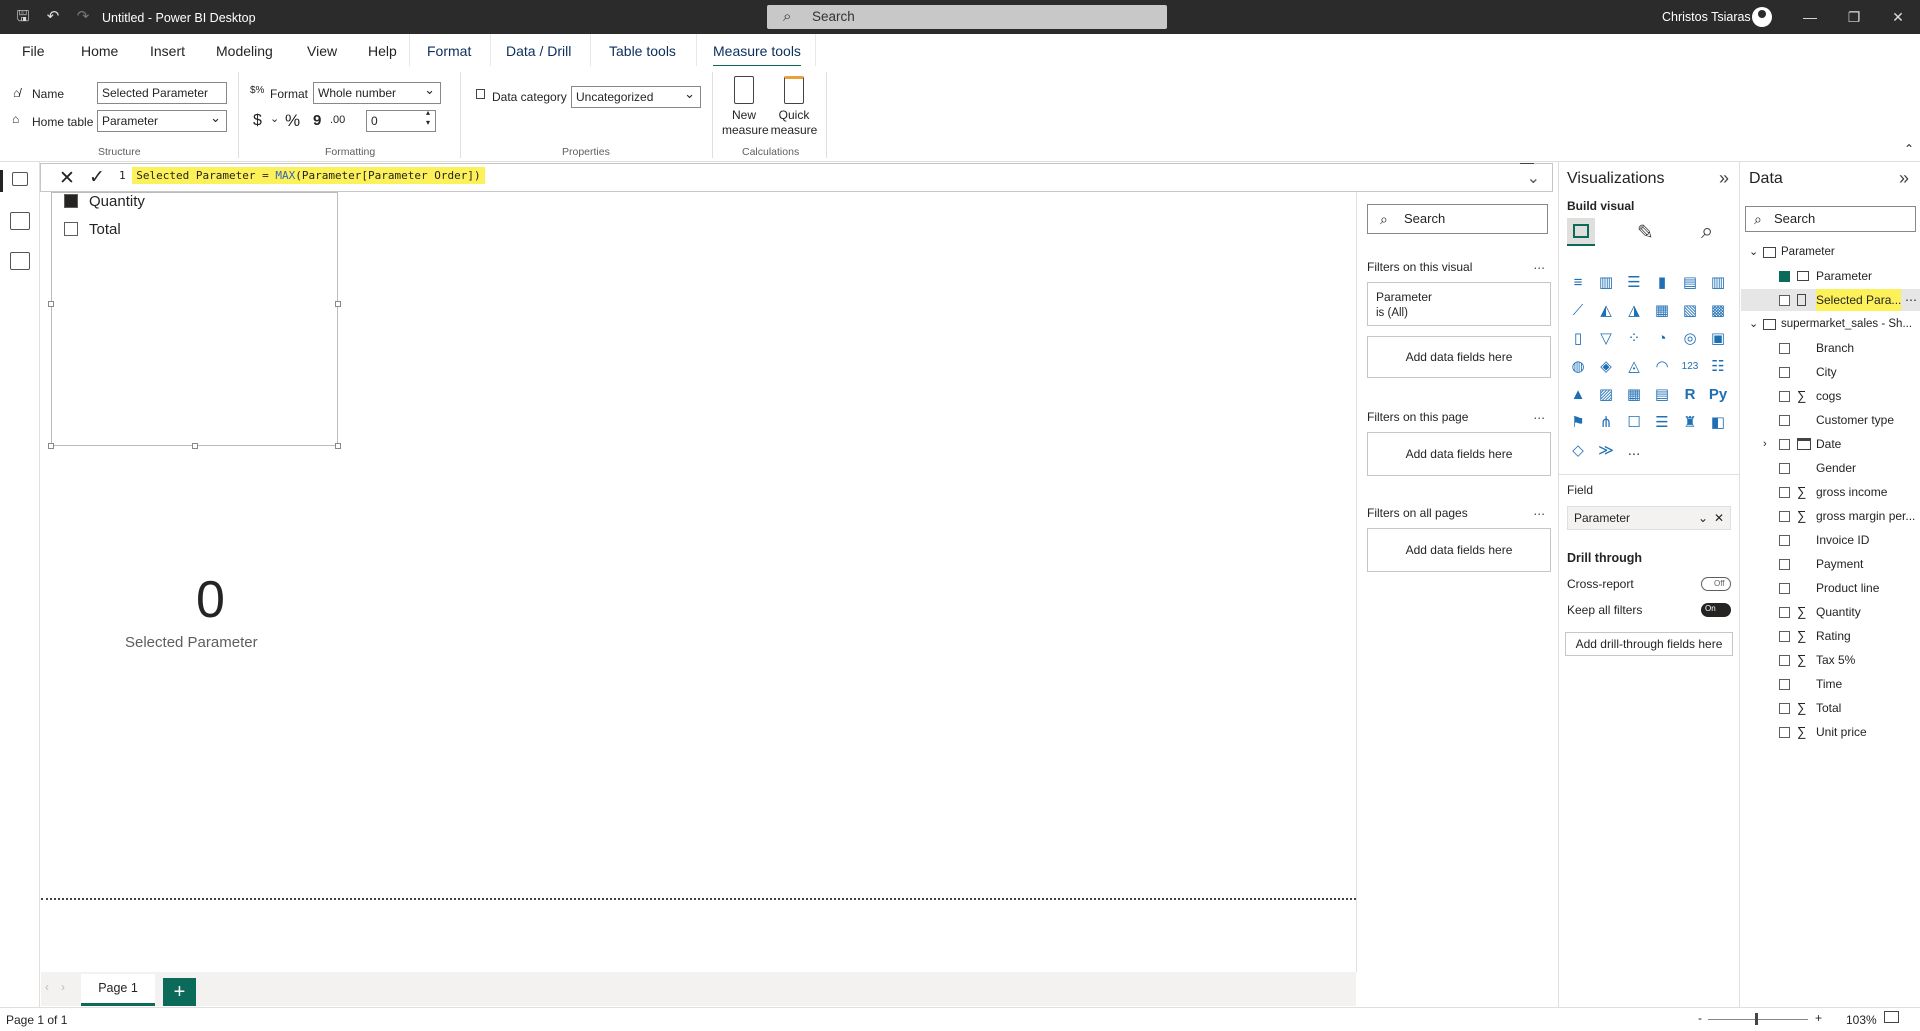  Describe the element at coordinates (337, 120) in the screenshot. I see `decimal-button: .00` at that location.